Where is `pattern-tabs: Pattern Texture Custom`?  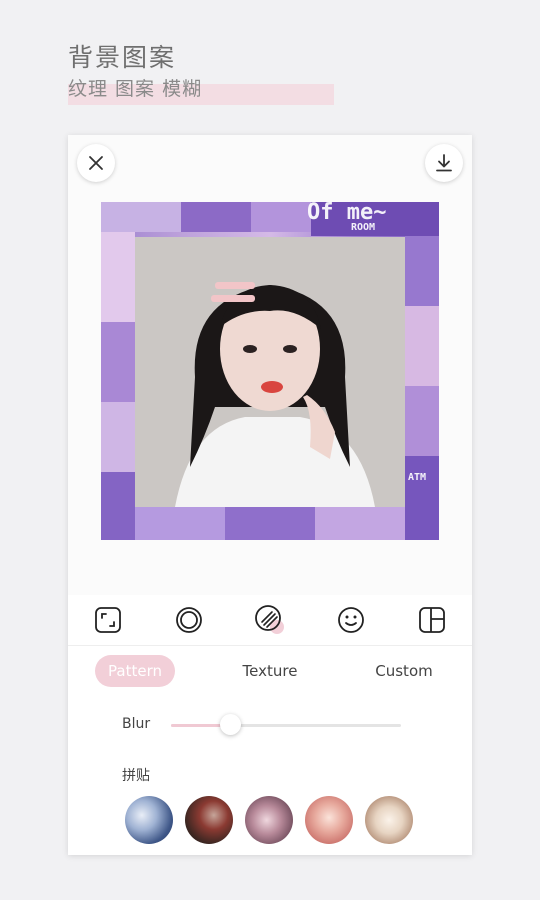 pattern-tabs: Pattern Texture Custom is located at coordinates (270, 671).